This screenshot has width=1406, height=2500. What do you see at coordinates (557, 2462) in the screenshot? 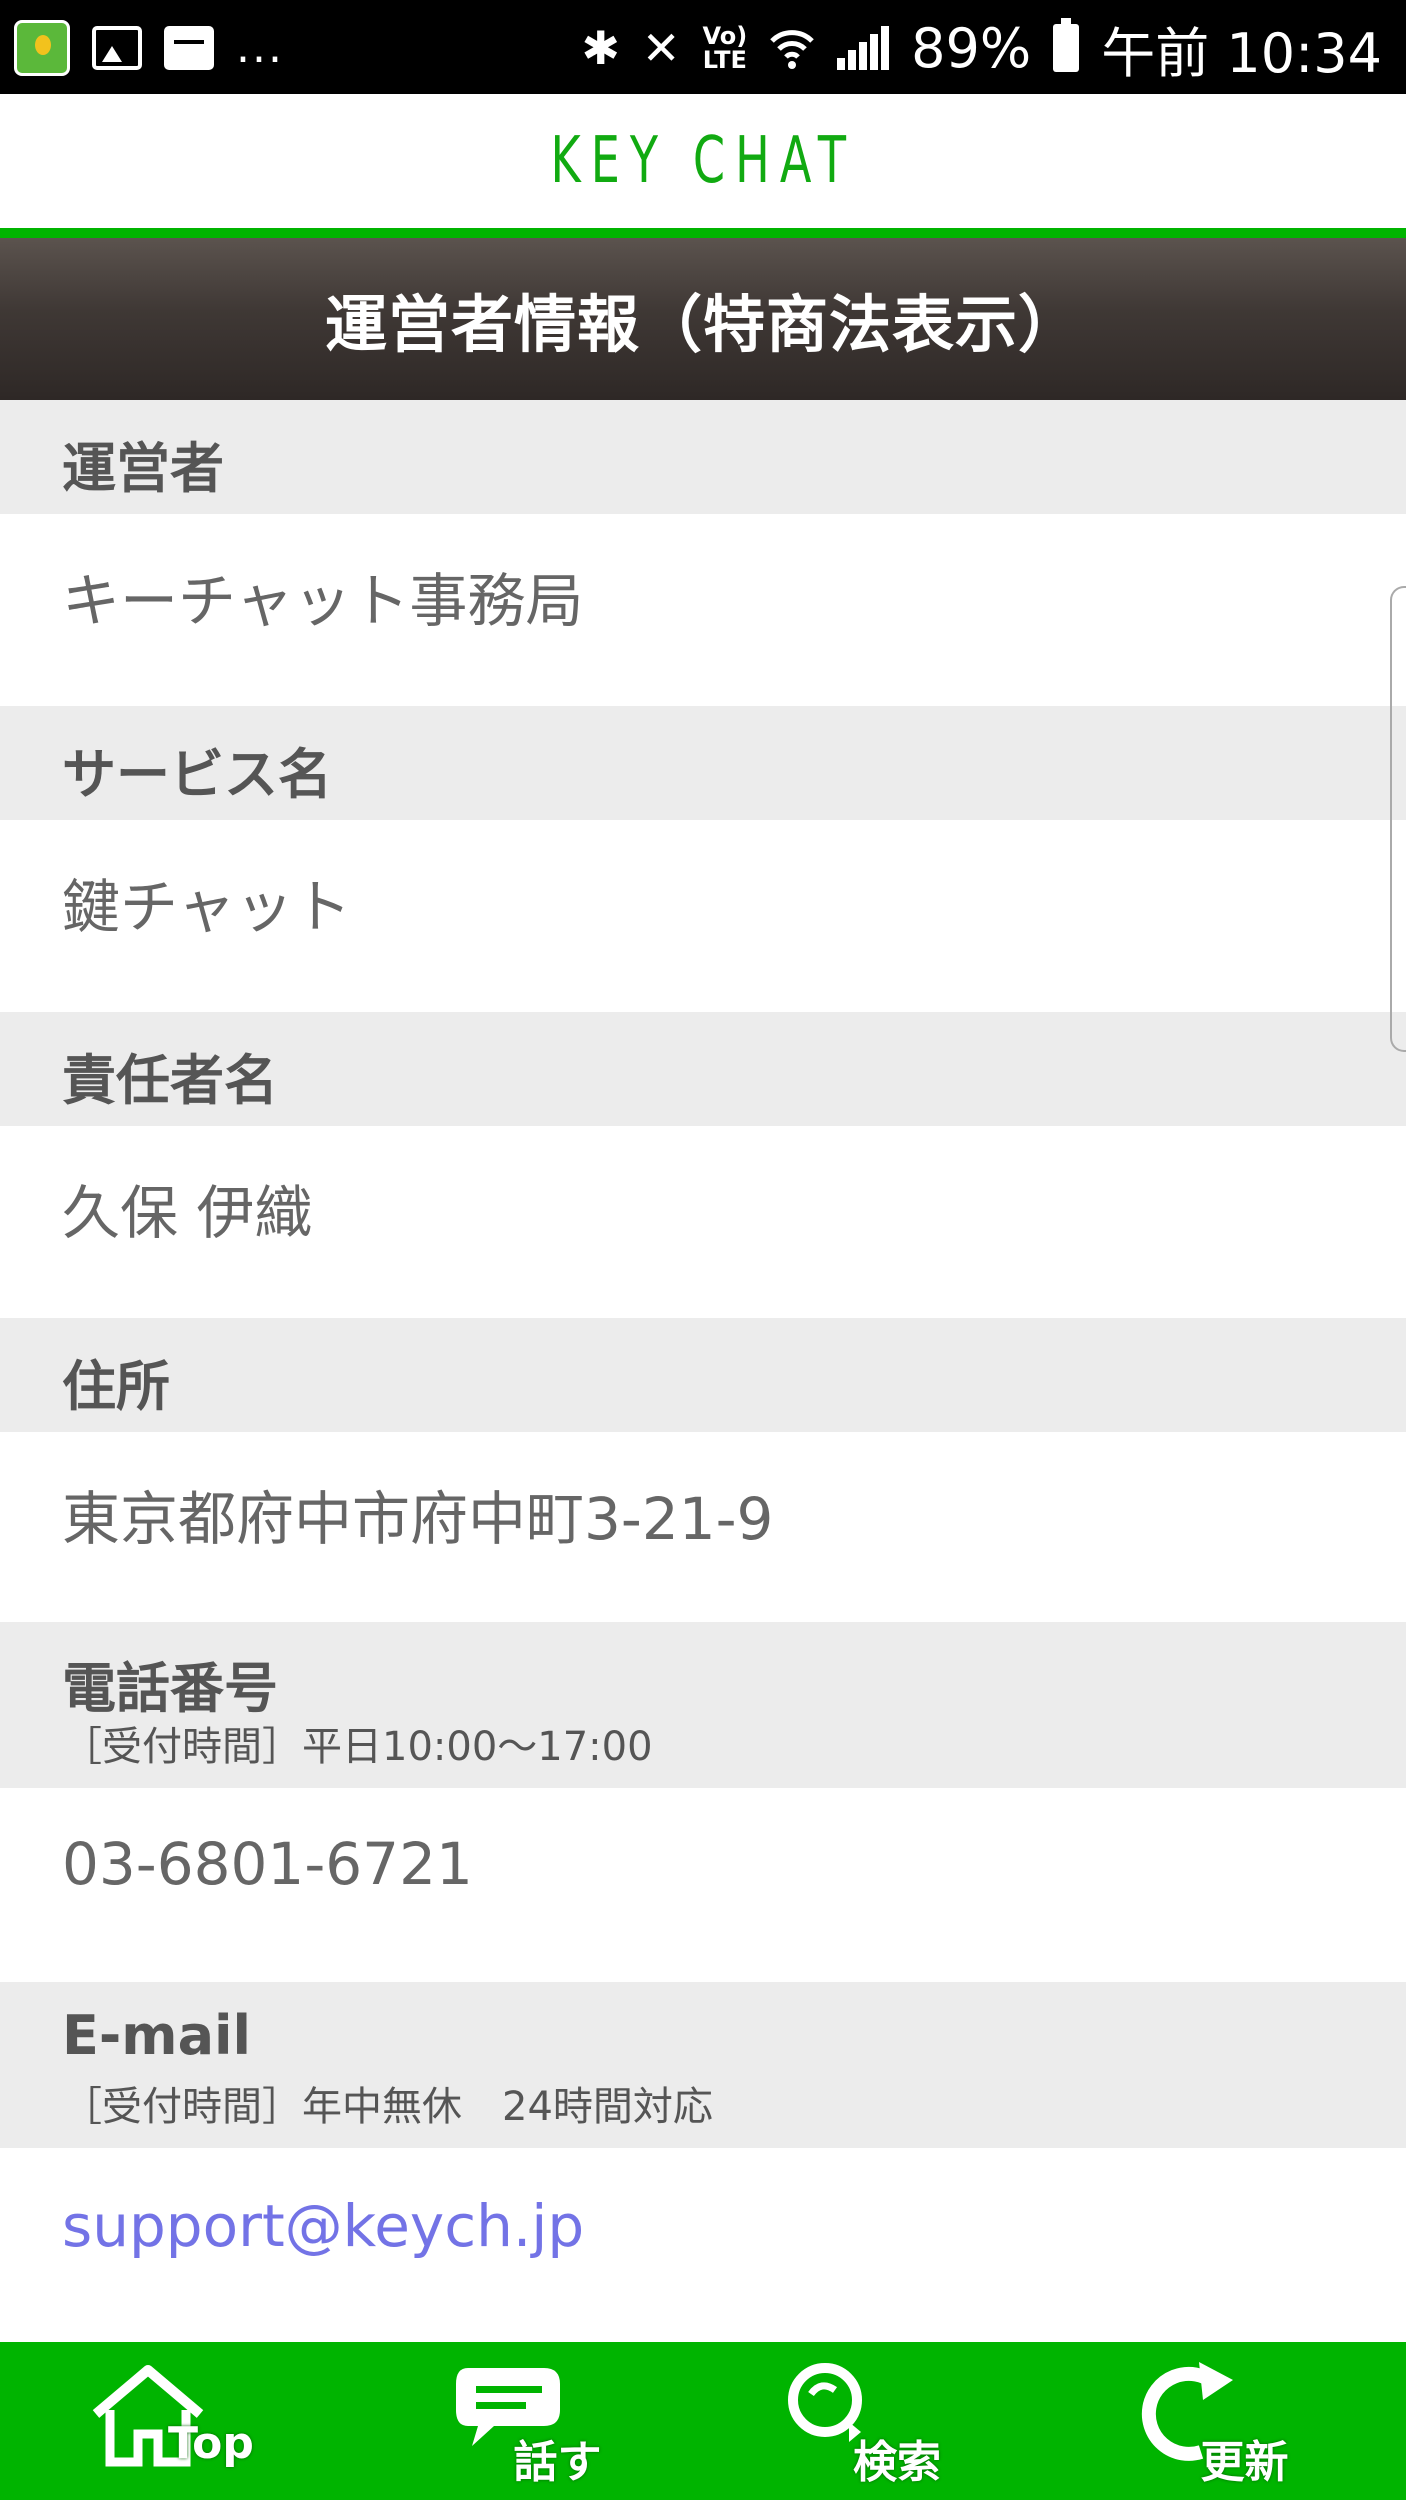
I see `nav-label: 話す` at bounding box center [557, 2462].